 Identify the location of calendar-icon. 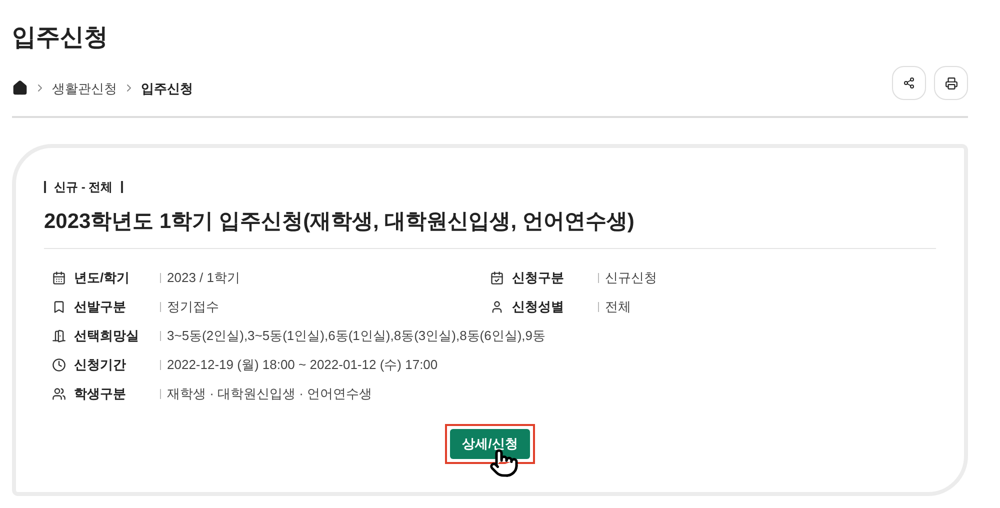
(59, 278).